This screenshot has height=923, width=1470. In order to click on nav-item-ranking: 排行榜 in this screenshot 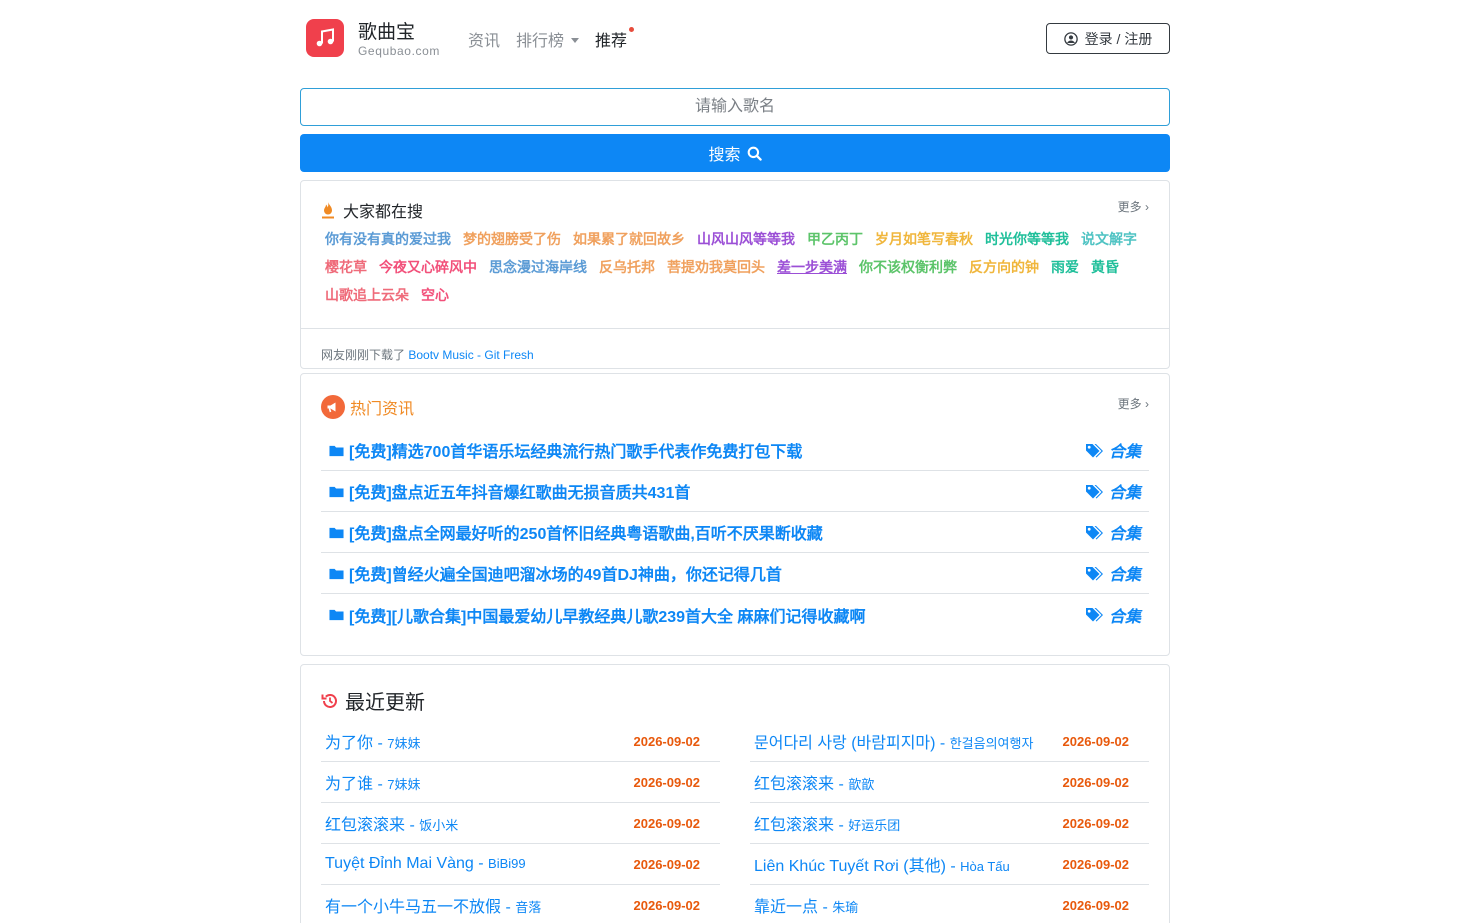, I will do `click(548, 39)`.